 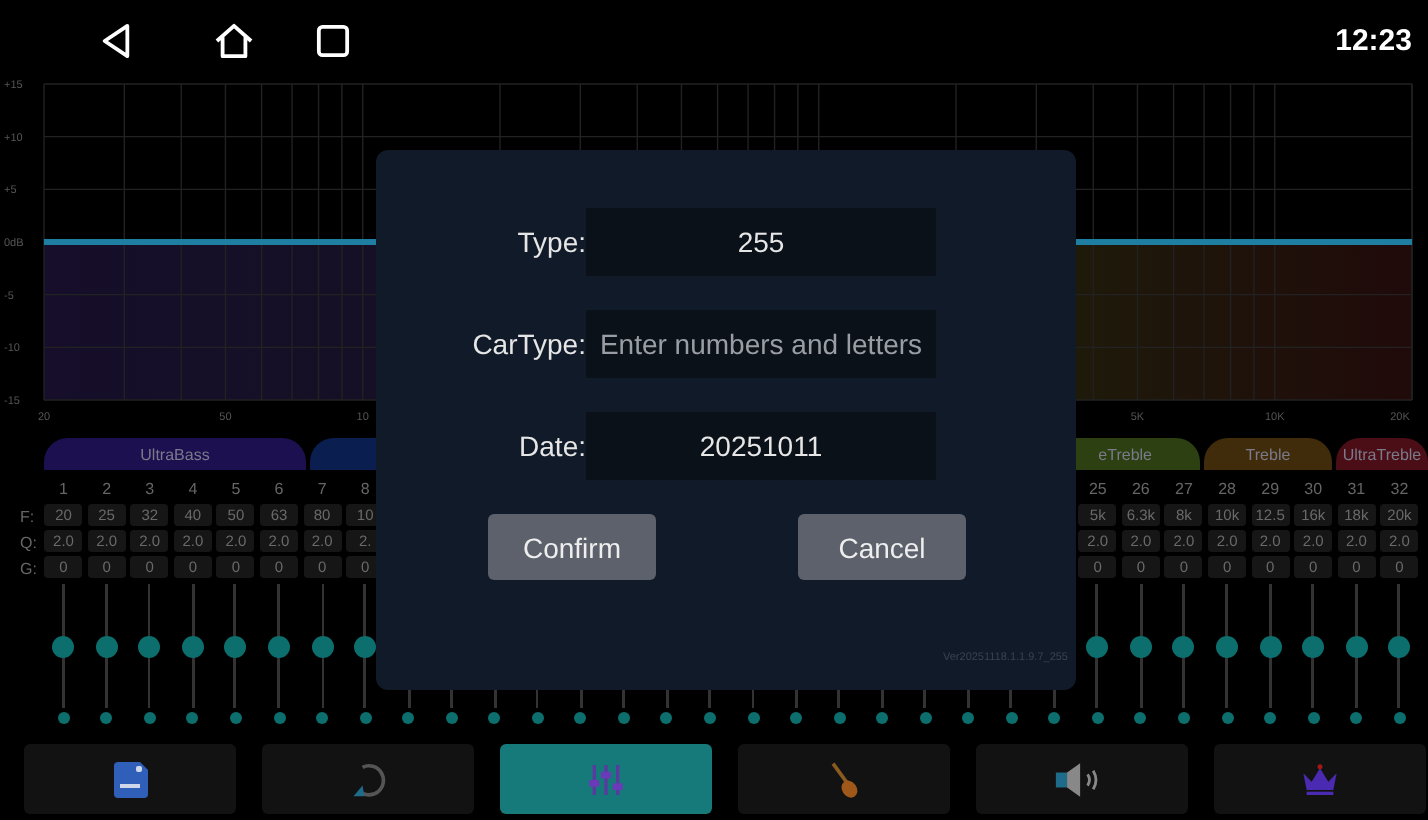 What do you see at coordinates (29, 570) in the screenshot?
I see `row-label: G:` at bounding box center [29, 570].